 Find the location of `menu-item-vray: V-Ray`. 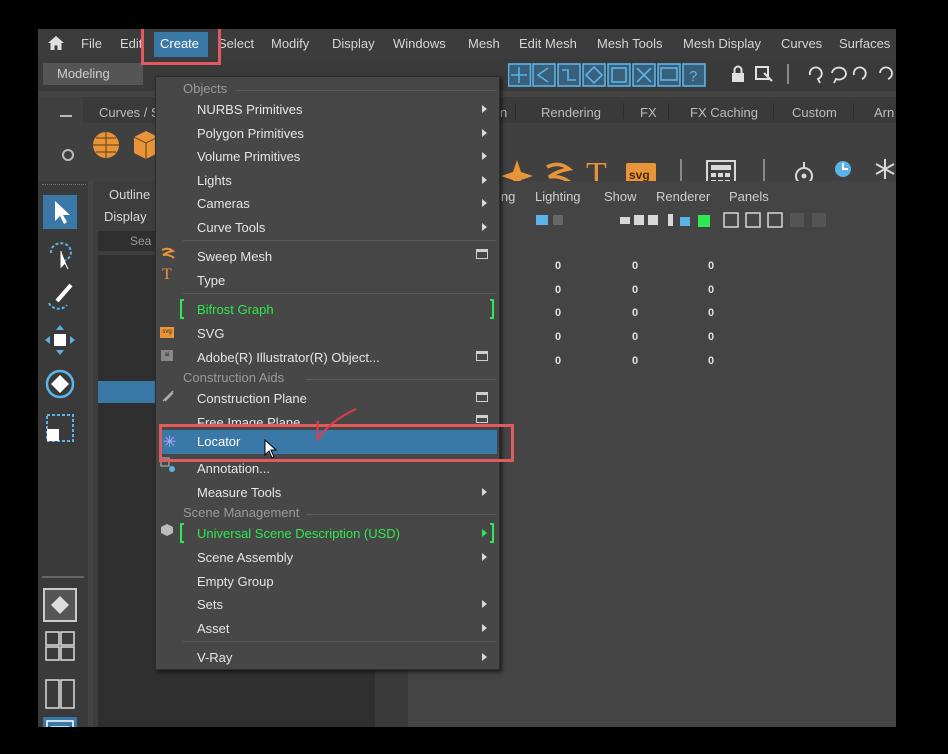

menu-item-vray: V-Ray is located at coordinates (214, 657).